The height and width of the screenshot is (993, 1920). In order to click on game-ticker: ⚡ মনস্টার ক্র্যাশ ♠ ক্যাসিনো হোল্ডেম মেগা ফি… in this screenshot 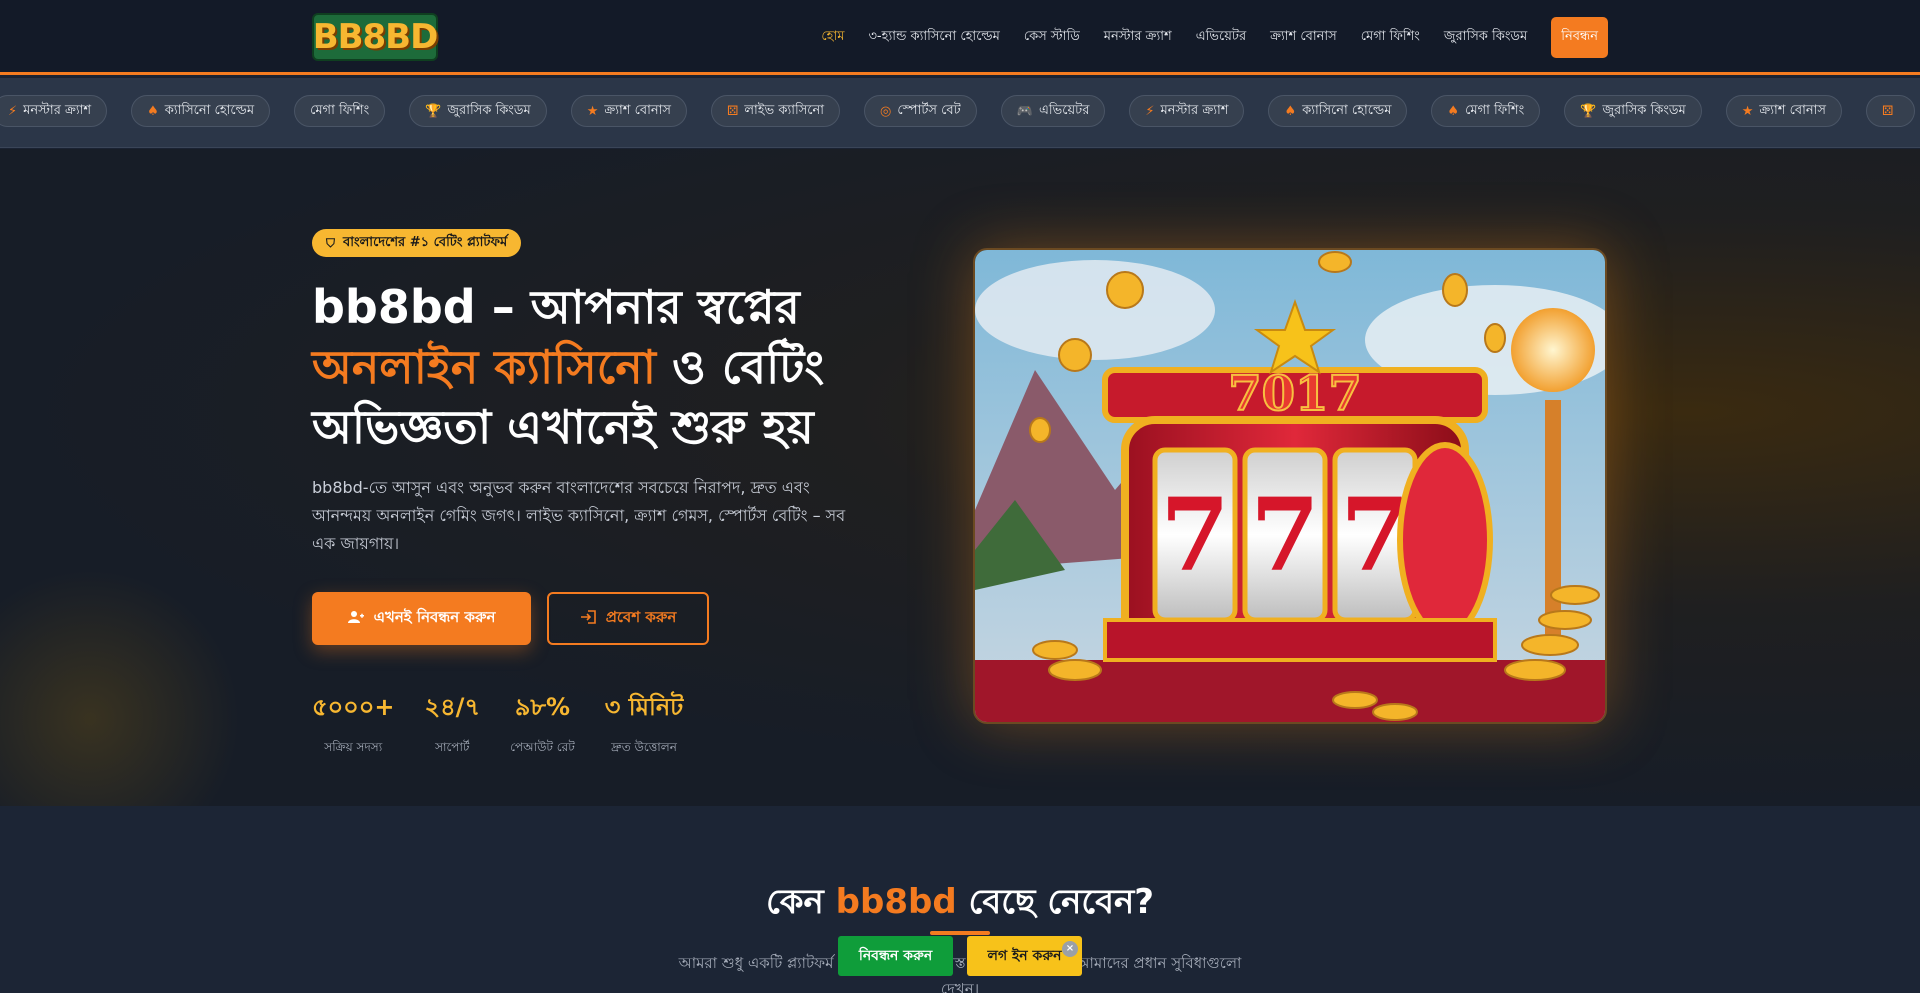, I will do `click(960, 113)`.